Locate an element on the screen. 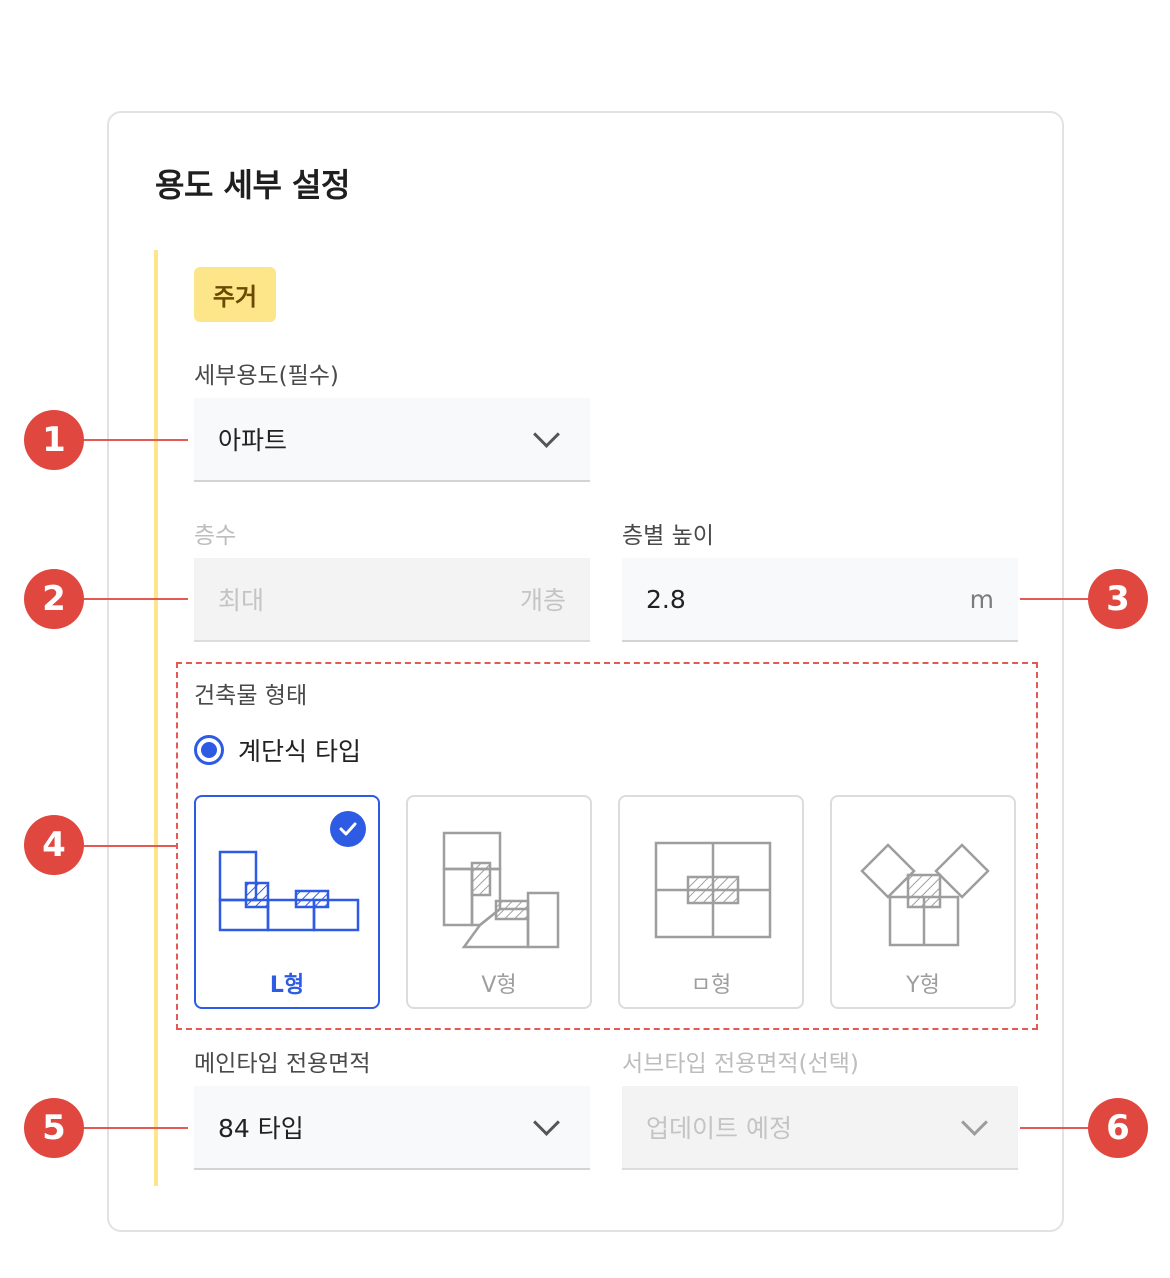 The image size is (1170, 1278). v-plan-icon is located at coordinates (501, 890).